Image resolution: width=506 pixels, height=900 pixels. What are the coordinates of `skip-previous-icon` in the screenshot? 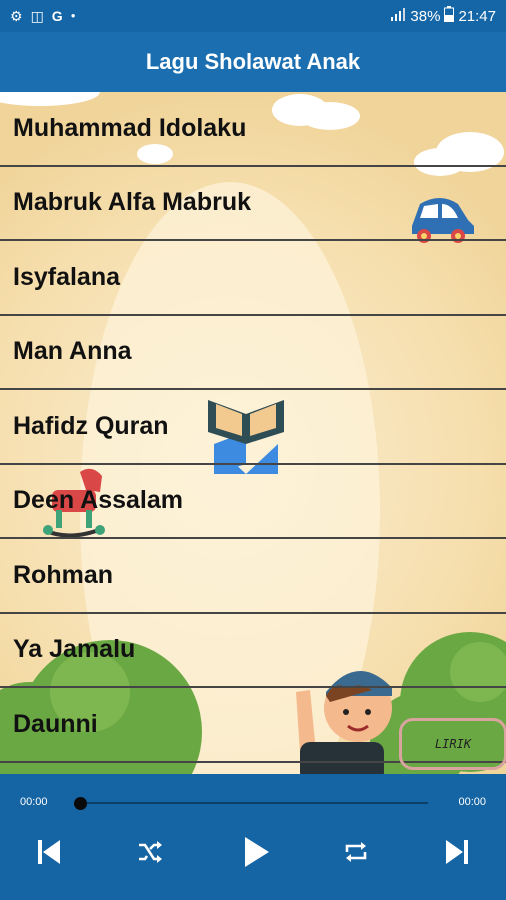 It's located at (49, 852).